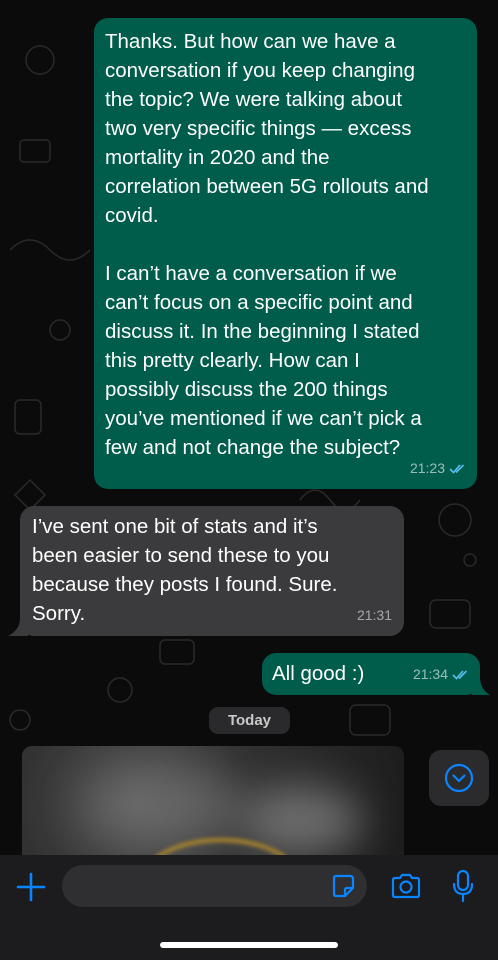 The image size is (498, 960). I want to click on chevron-down-circle-icon, so click(459, 778).